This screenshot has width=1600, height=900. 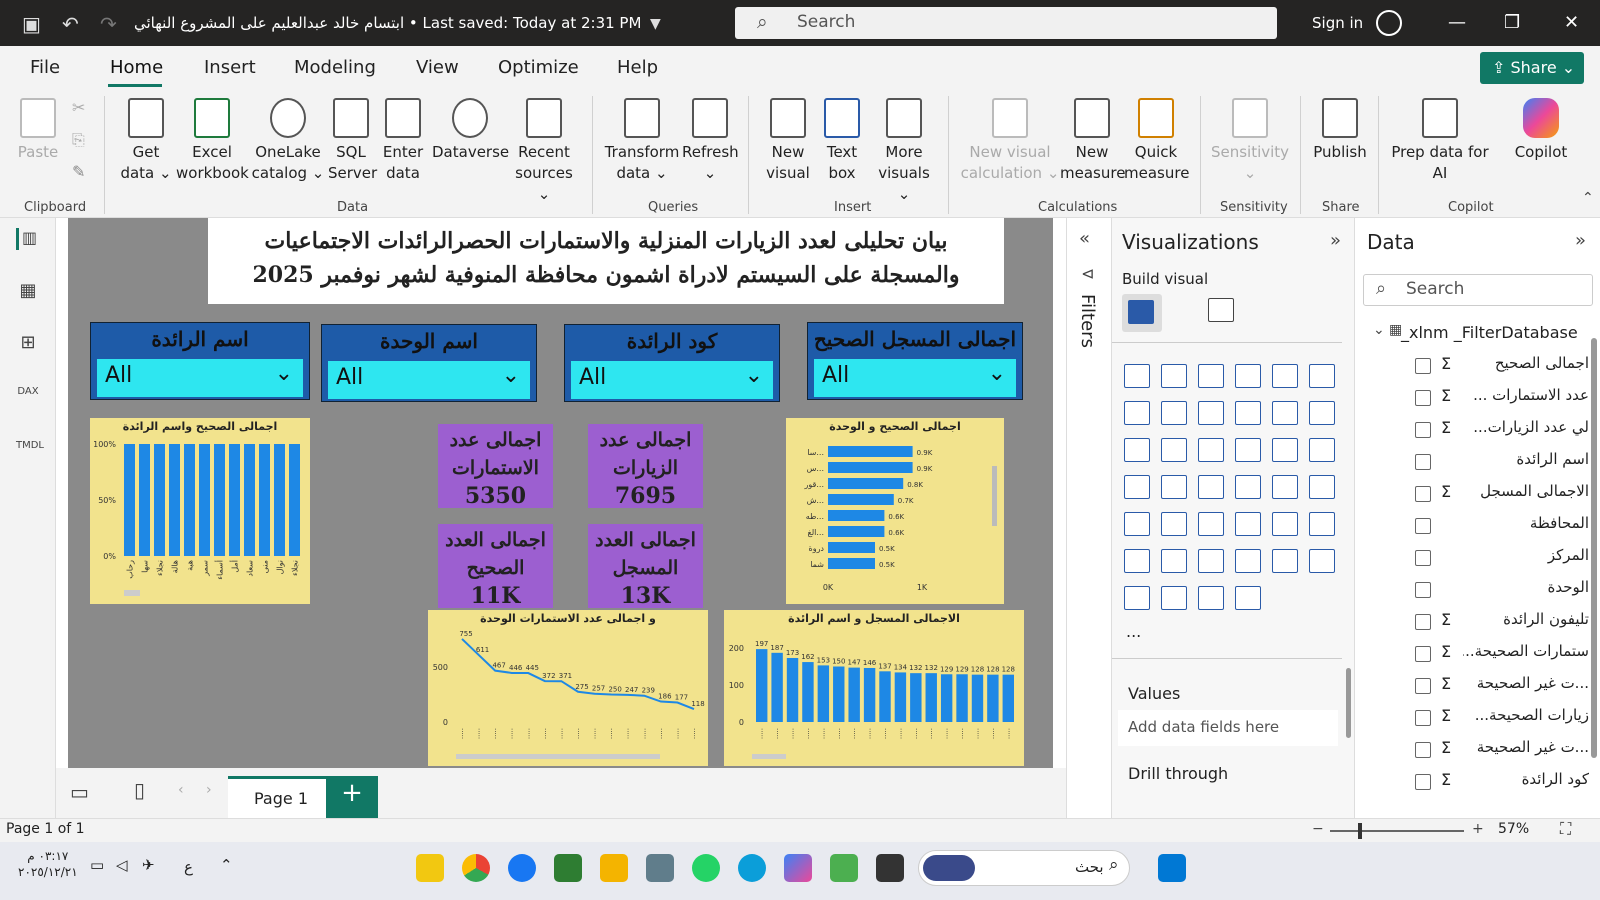 I want to click on matrix-icon, so click(x=1285, y=524).